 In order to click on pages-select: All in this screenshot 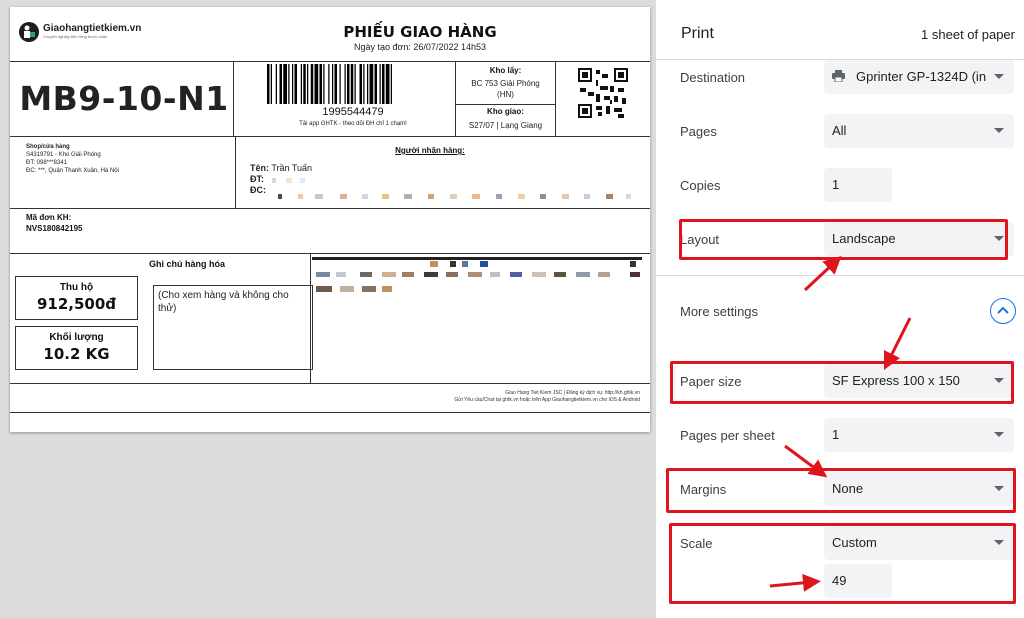, I will do `click(919, 131)`.